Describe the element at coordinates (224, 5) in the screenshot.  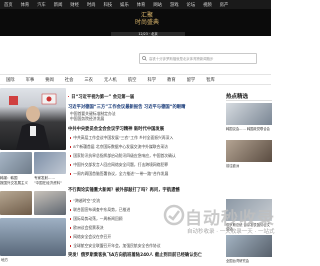
I see `topnav-item: 房产` at that location.